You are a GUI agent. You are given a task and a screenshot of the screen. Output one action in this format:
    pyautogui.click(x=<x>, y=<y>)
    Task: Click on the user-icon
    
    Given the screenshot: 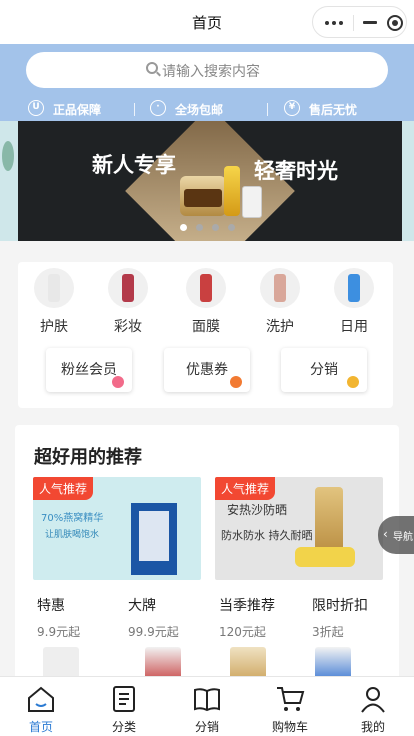 What is the action you would take?
    pyautogui.click(x=373, y=700)
    